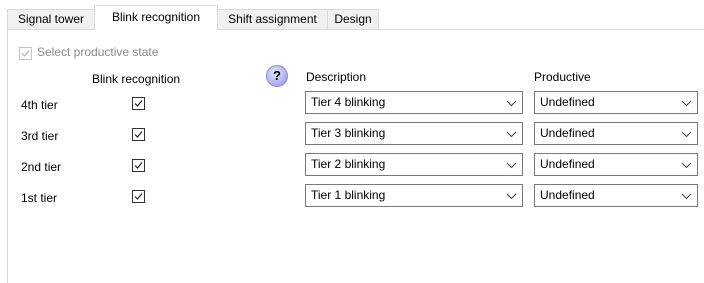  I want to click on description-value: Tier 3 blinking, so click(348, 133).